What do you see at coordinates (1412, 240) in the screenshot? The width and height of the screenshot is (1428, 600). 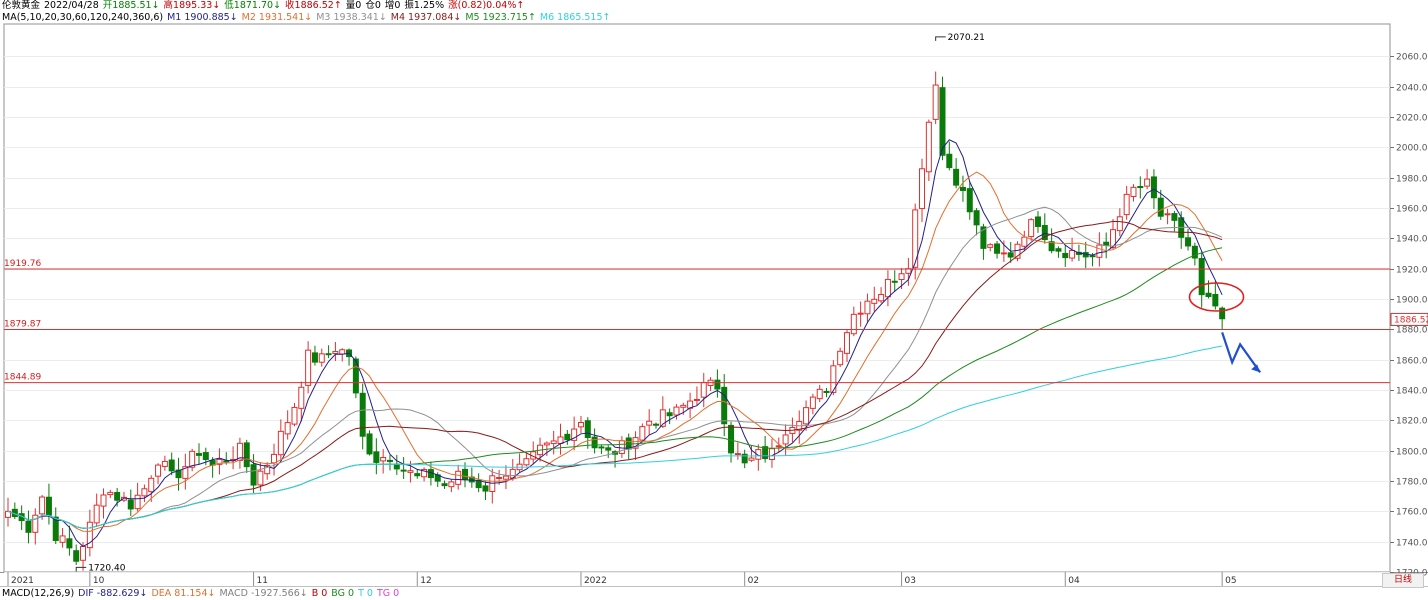 I see `y-tick-label: 1940.00` at bounding box center [1412, 240].